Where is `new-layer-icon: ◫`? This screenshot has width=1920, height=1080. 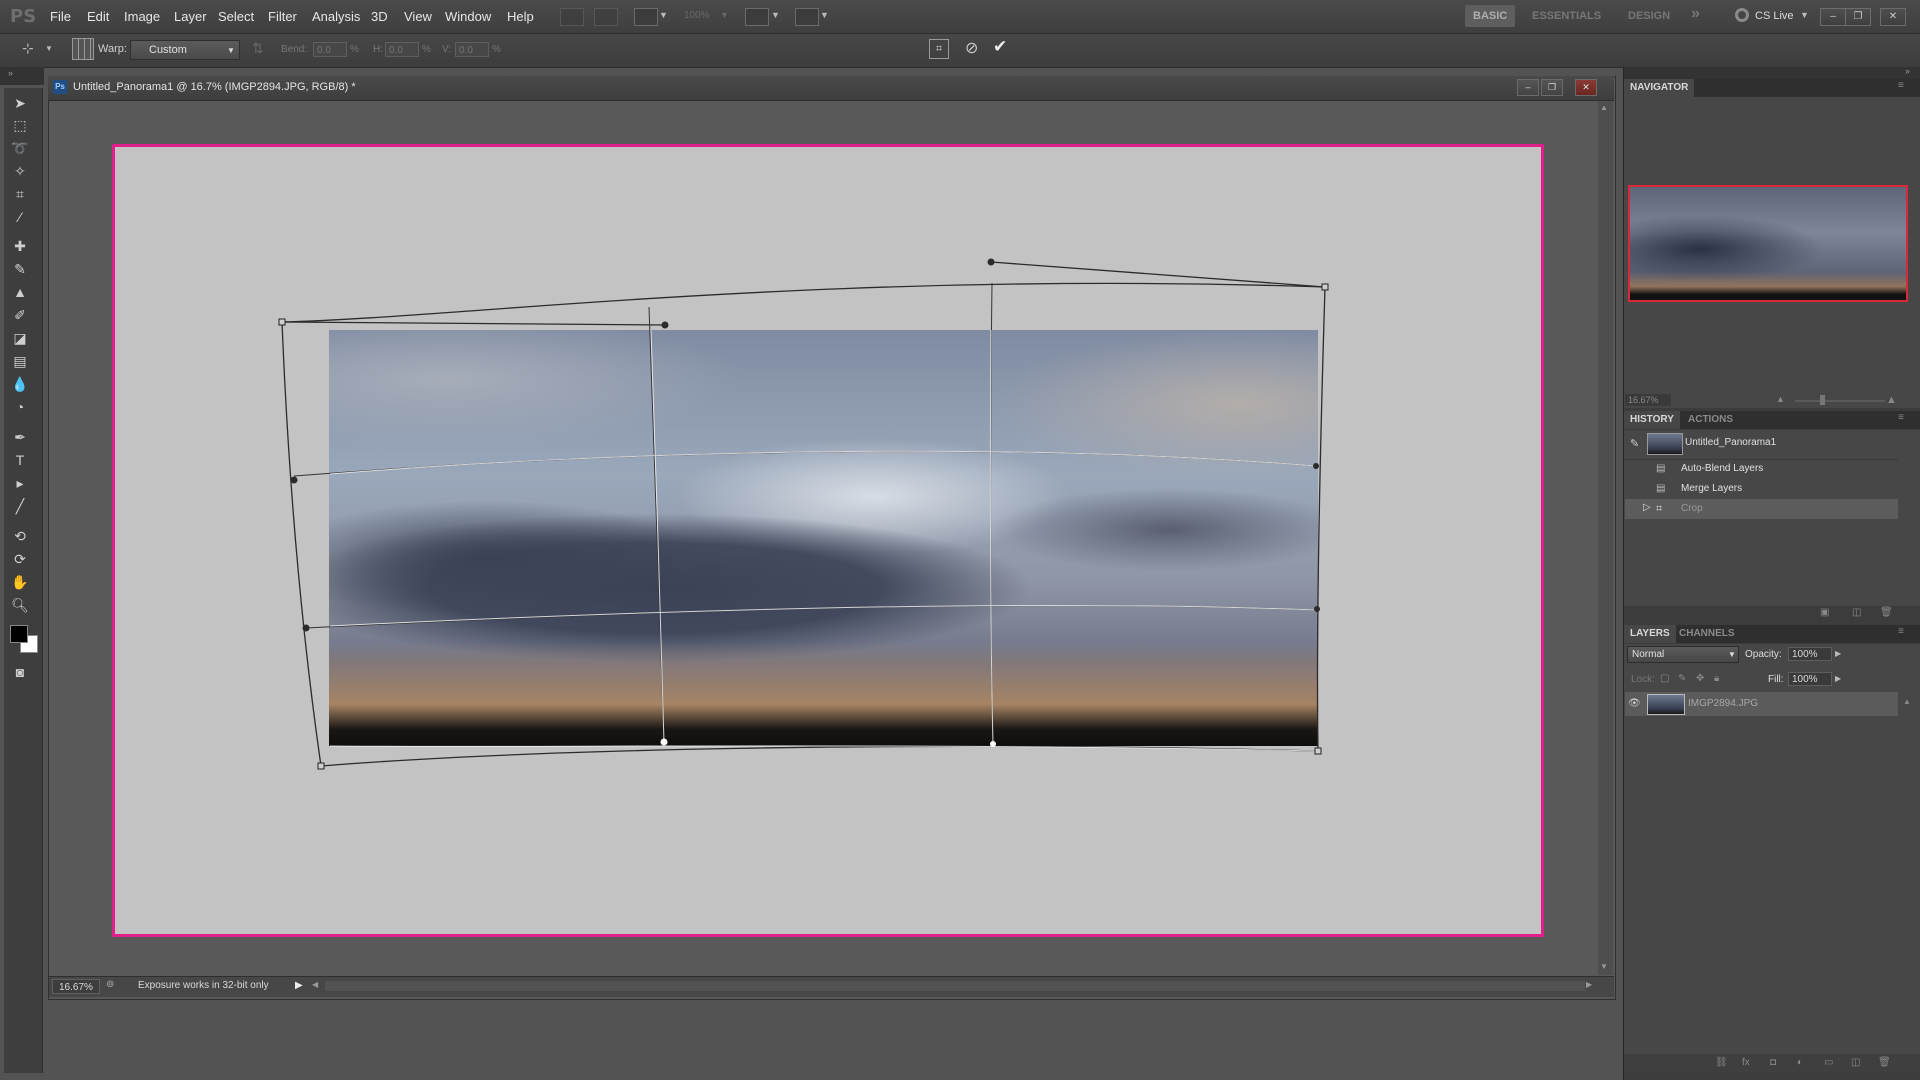
new-layer-icon: ◫ is located at coordinates (1855, 1062).